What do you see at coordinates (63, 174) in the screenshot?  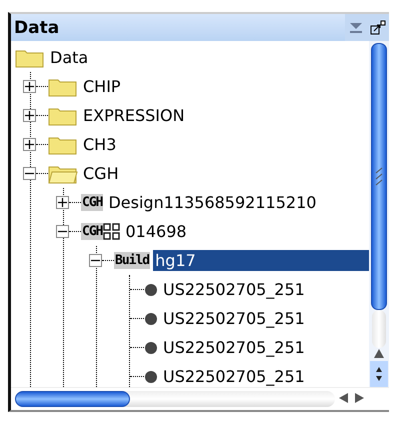 I see `open-folder-icon` at bounding box center [63, 174].